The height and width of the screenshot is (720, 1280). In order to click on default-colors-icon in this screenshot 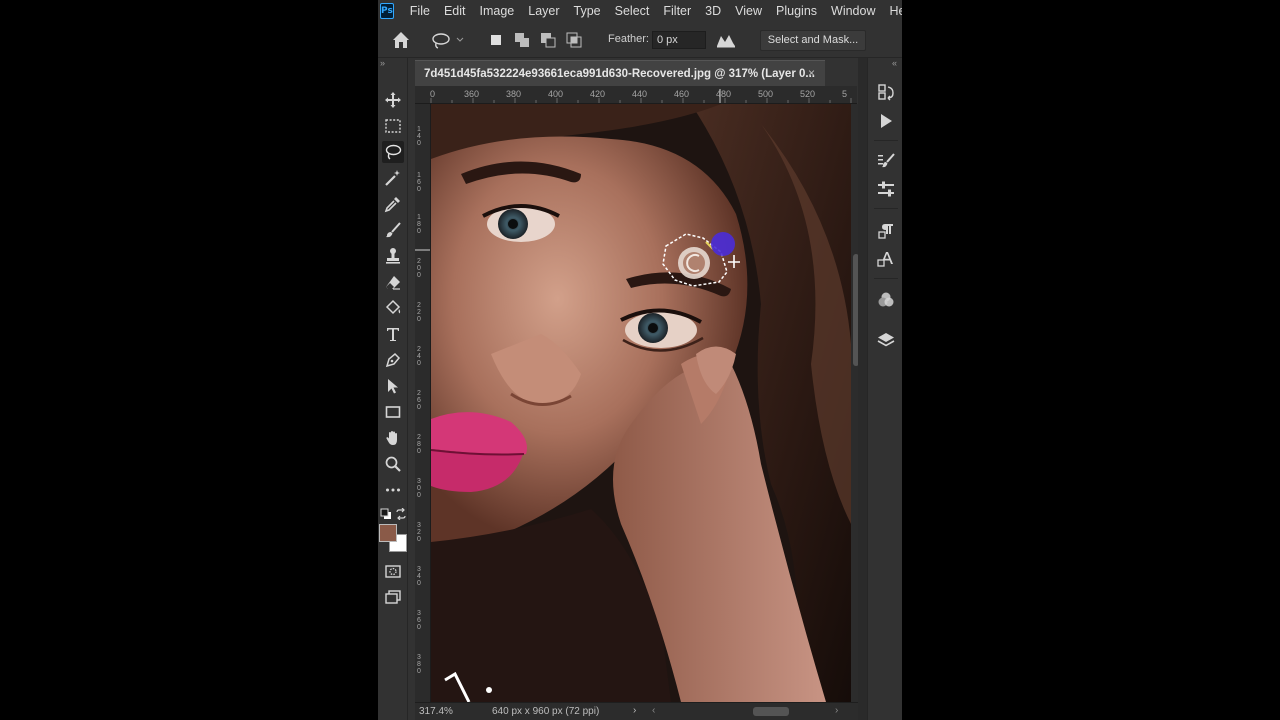, I will do `click(386, 514)`.